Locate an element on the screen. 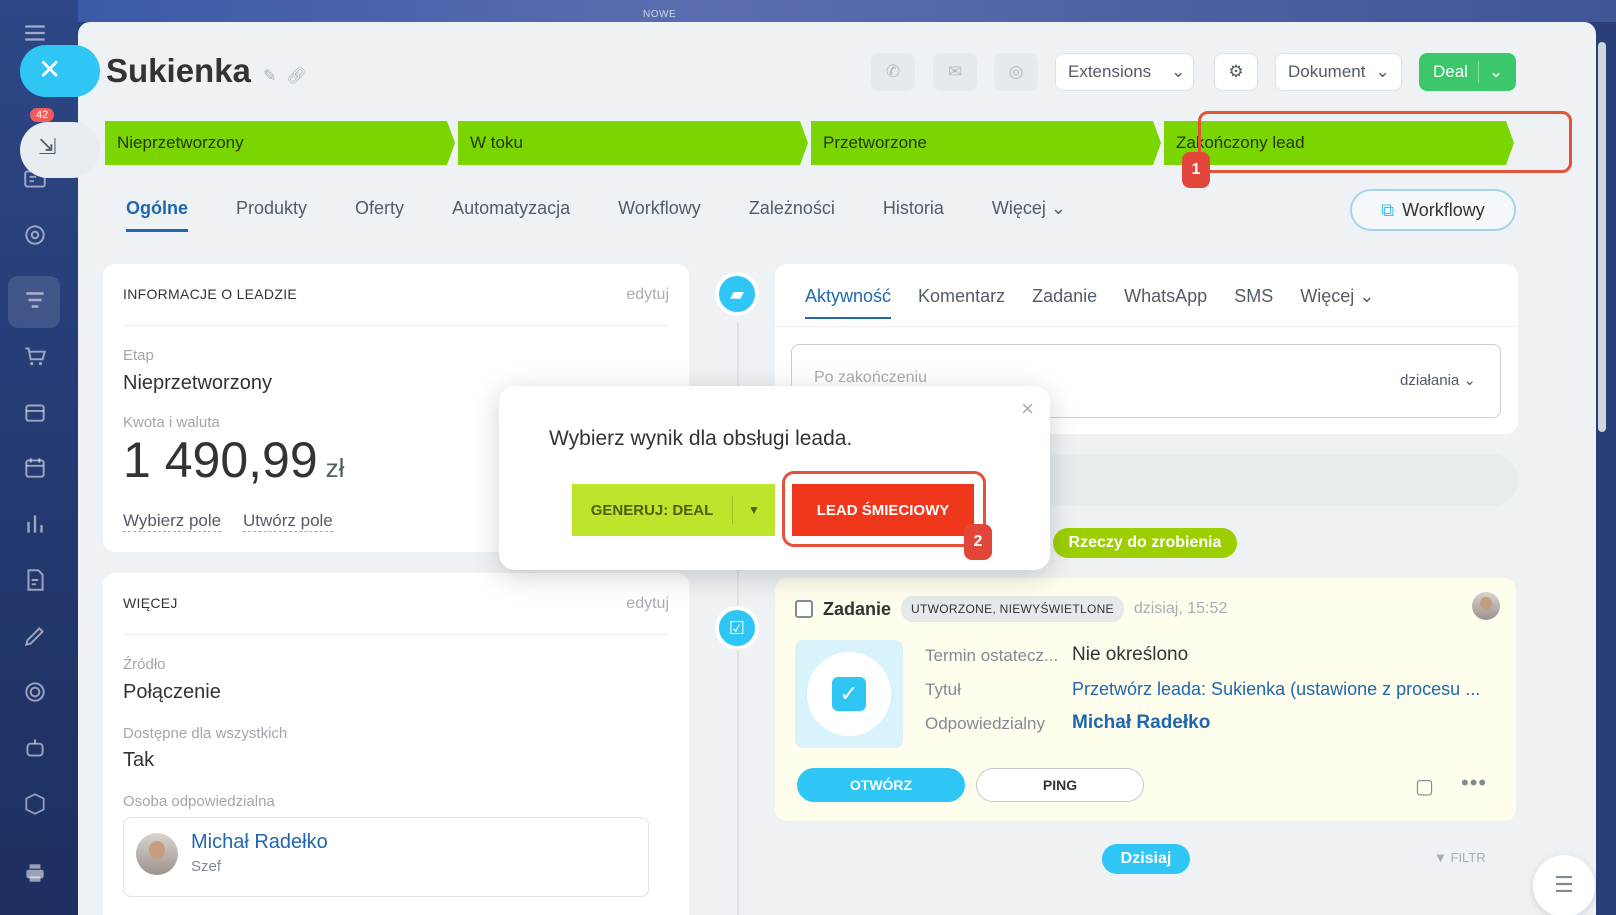  store-icon is located at coordinates (35, 414).